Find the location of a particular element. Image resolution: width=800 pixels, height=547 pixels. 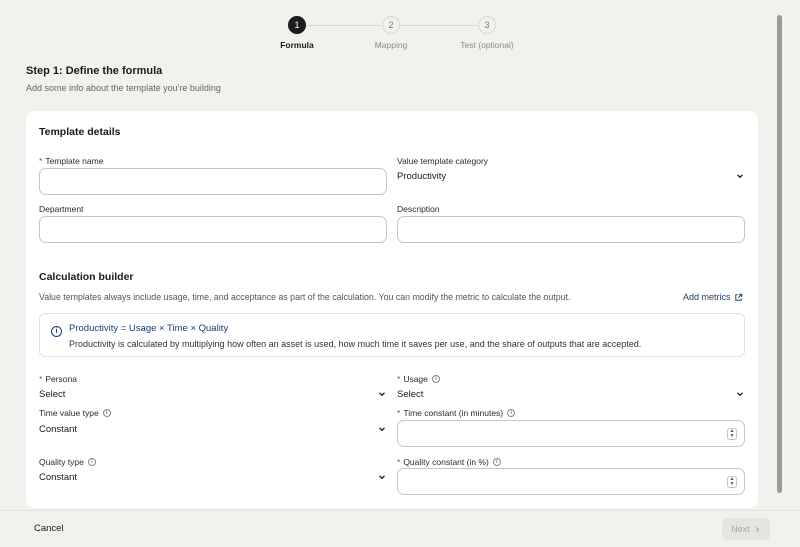

next-label: Next is located at coordinates (740, 529).